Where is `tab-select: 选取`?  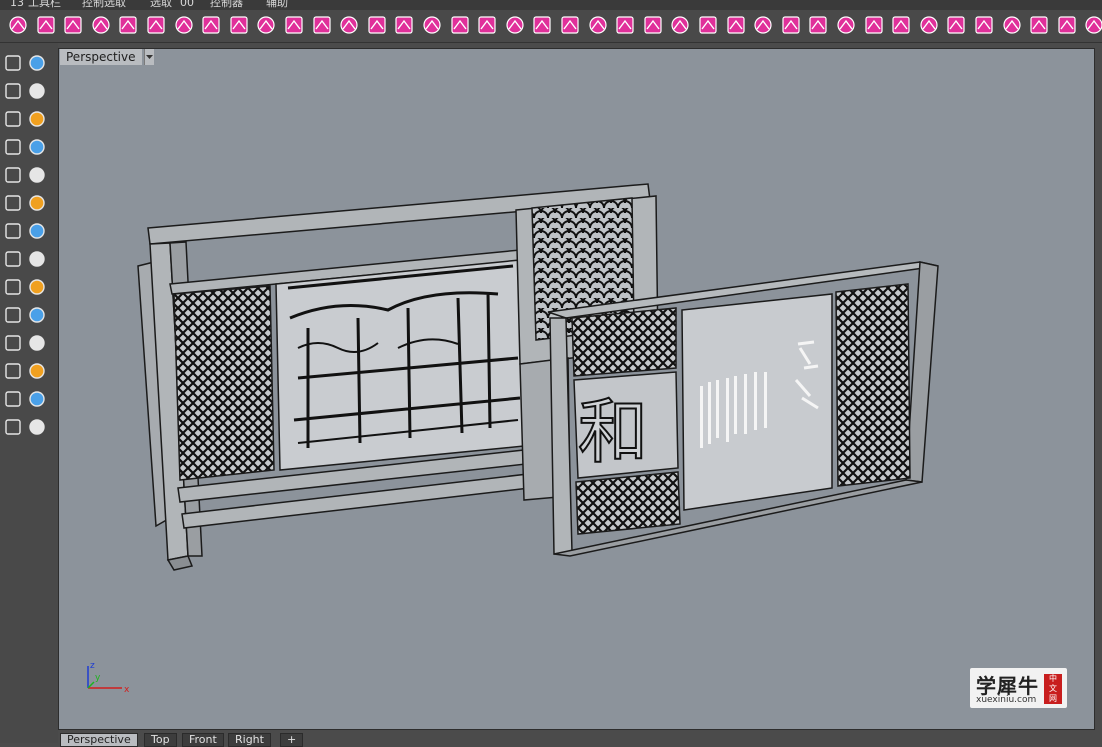
tab-select: 选取 is located at coordinates (161, 5).